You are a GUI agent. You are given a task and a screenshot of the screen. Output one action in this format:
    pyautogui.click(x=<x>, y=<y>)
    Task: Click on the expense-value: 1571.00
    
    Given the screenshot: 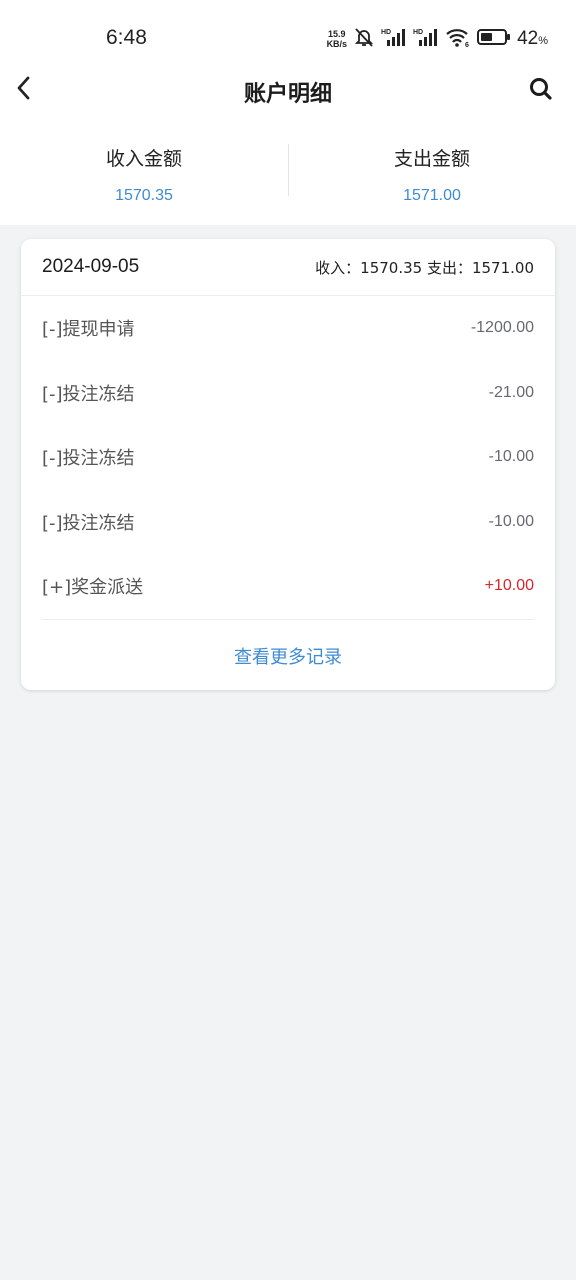 What is the action you would take?
    pyautogui.click(x=432, y=195)
    